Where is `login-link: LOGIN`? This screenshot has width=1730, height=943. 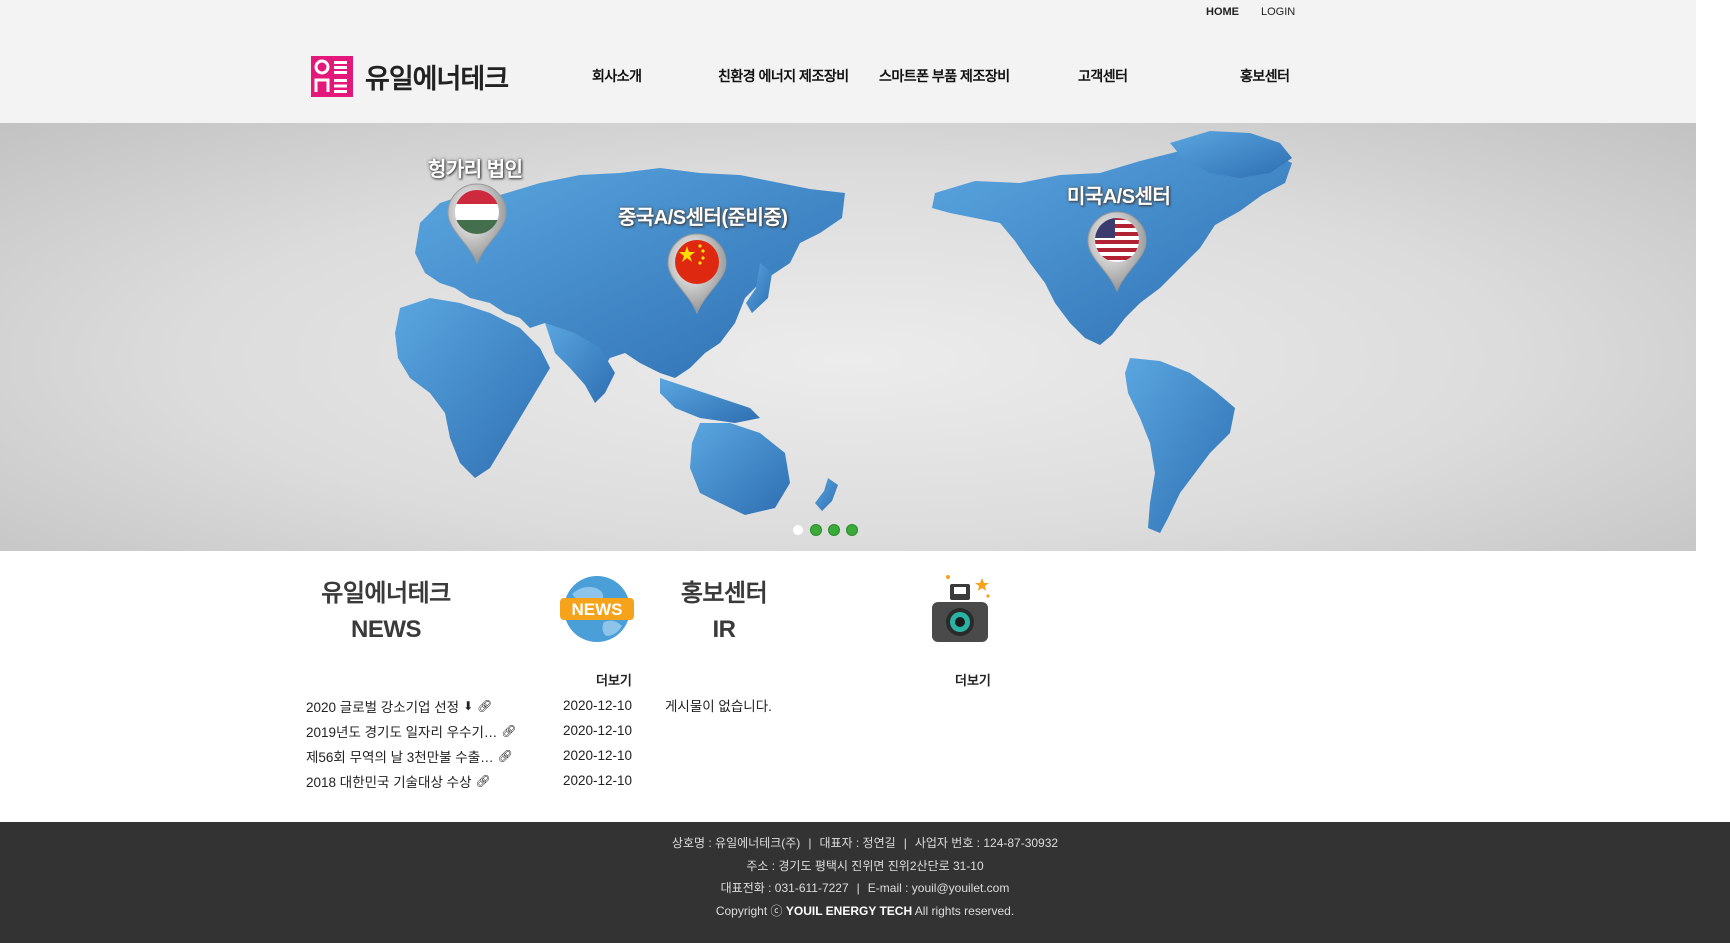 login-link: LOGIN is located at coordinates (1278, 12).